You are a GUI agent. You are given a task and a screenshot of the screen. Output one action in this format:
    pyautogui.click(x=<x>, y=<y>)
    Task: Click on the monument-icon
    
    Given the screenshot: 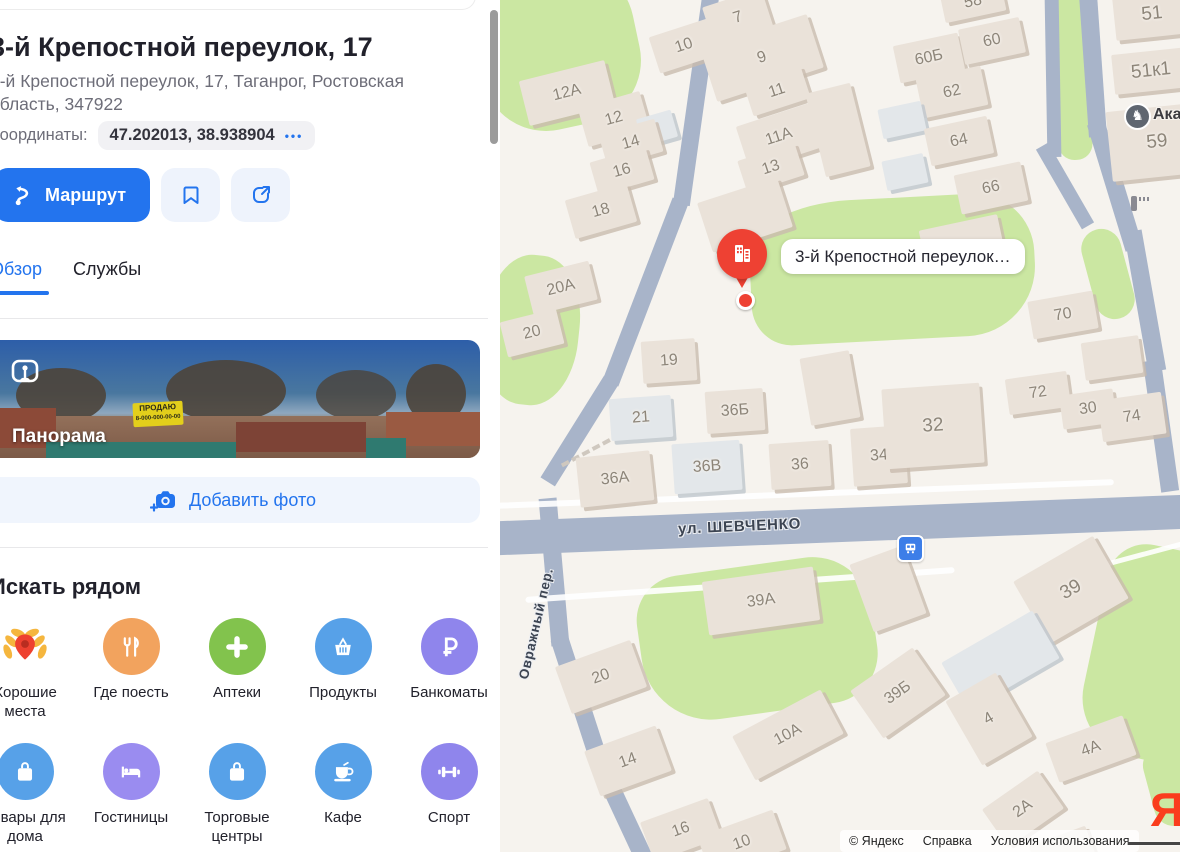 What is the action you would take?
    pyautogui.click(x=1141, y=203)
    